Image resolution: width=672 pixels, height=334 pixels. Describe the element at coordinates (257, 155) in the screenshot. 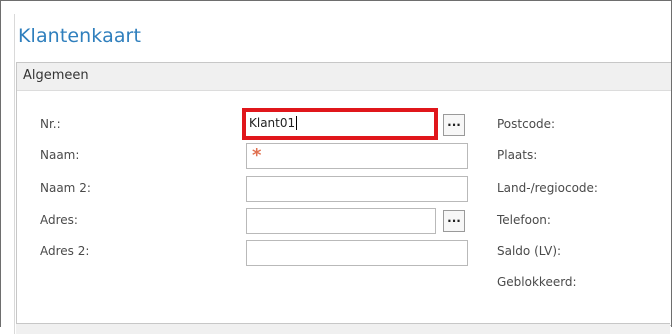

I see `asterisk-icon: *` at that location.